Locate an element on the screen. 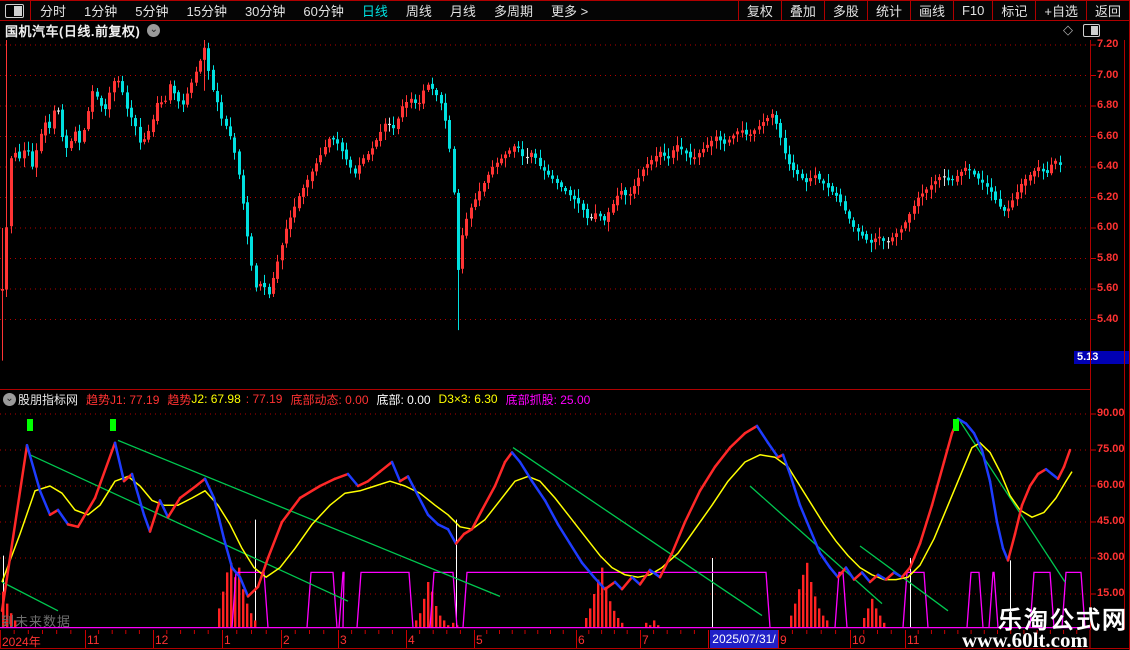  indicator-value-2: 趋势 is located at coordinates (179, 399).